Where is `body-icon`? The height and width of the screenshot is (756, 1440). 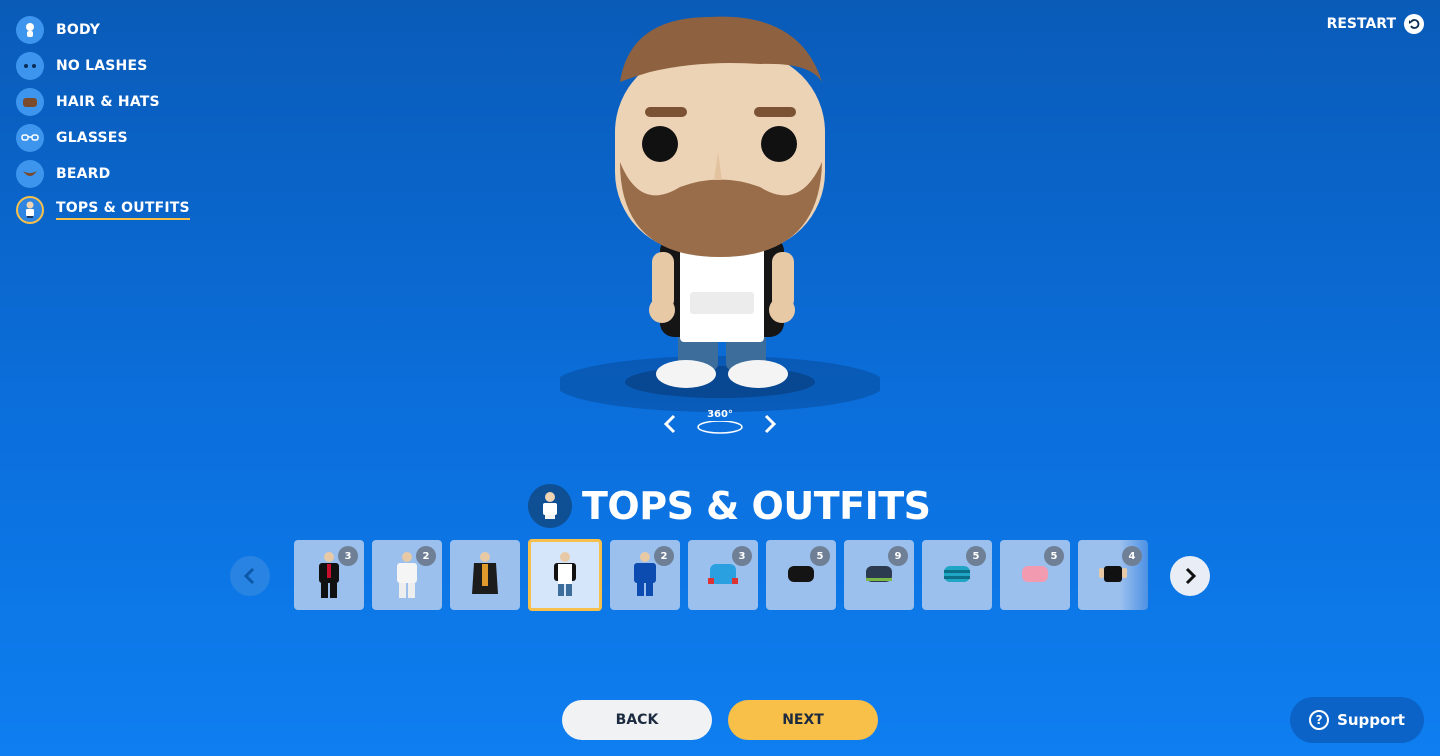
body-icon is located at coordinates (30, 30).